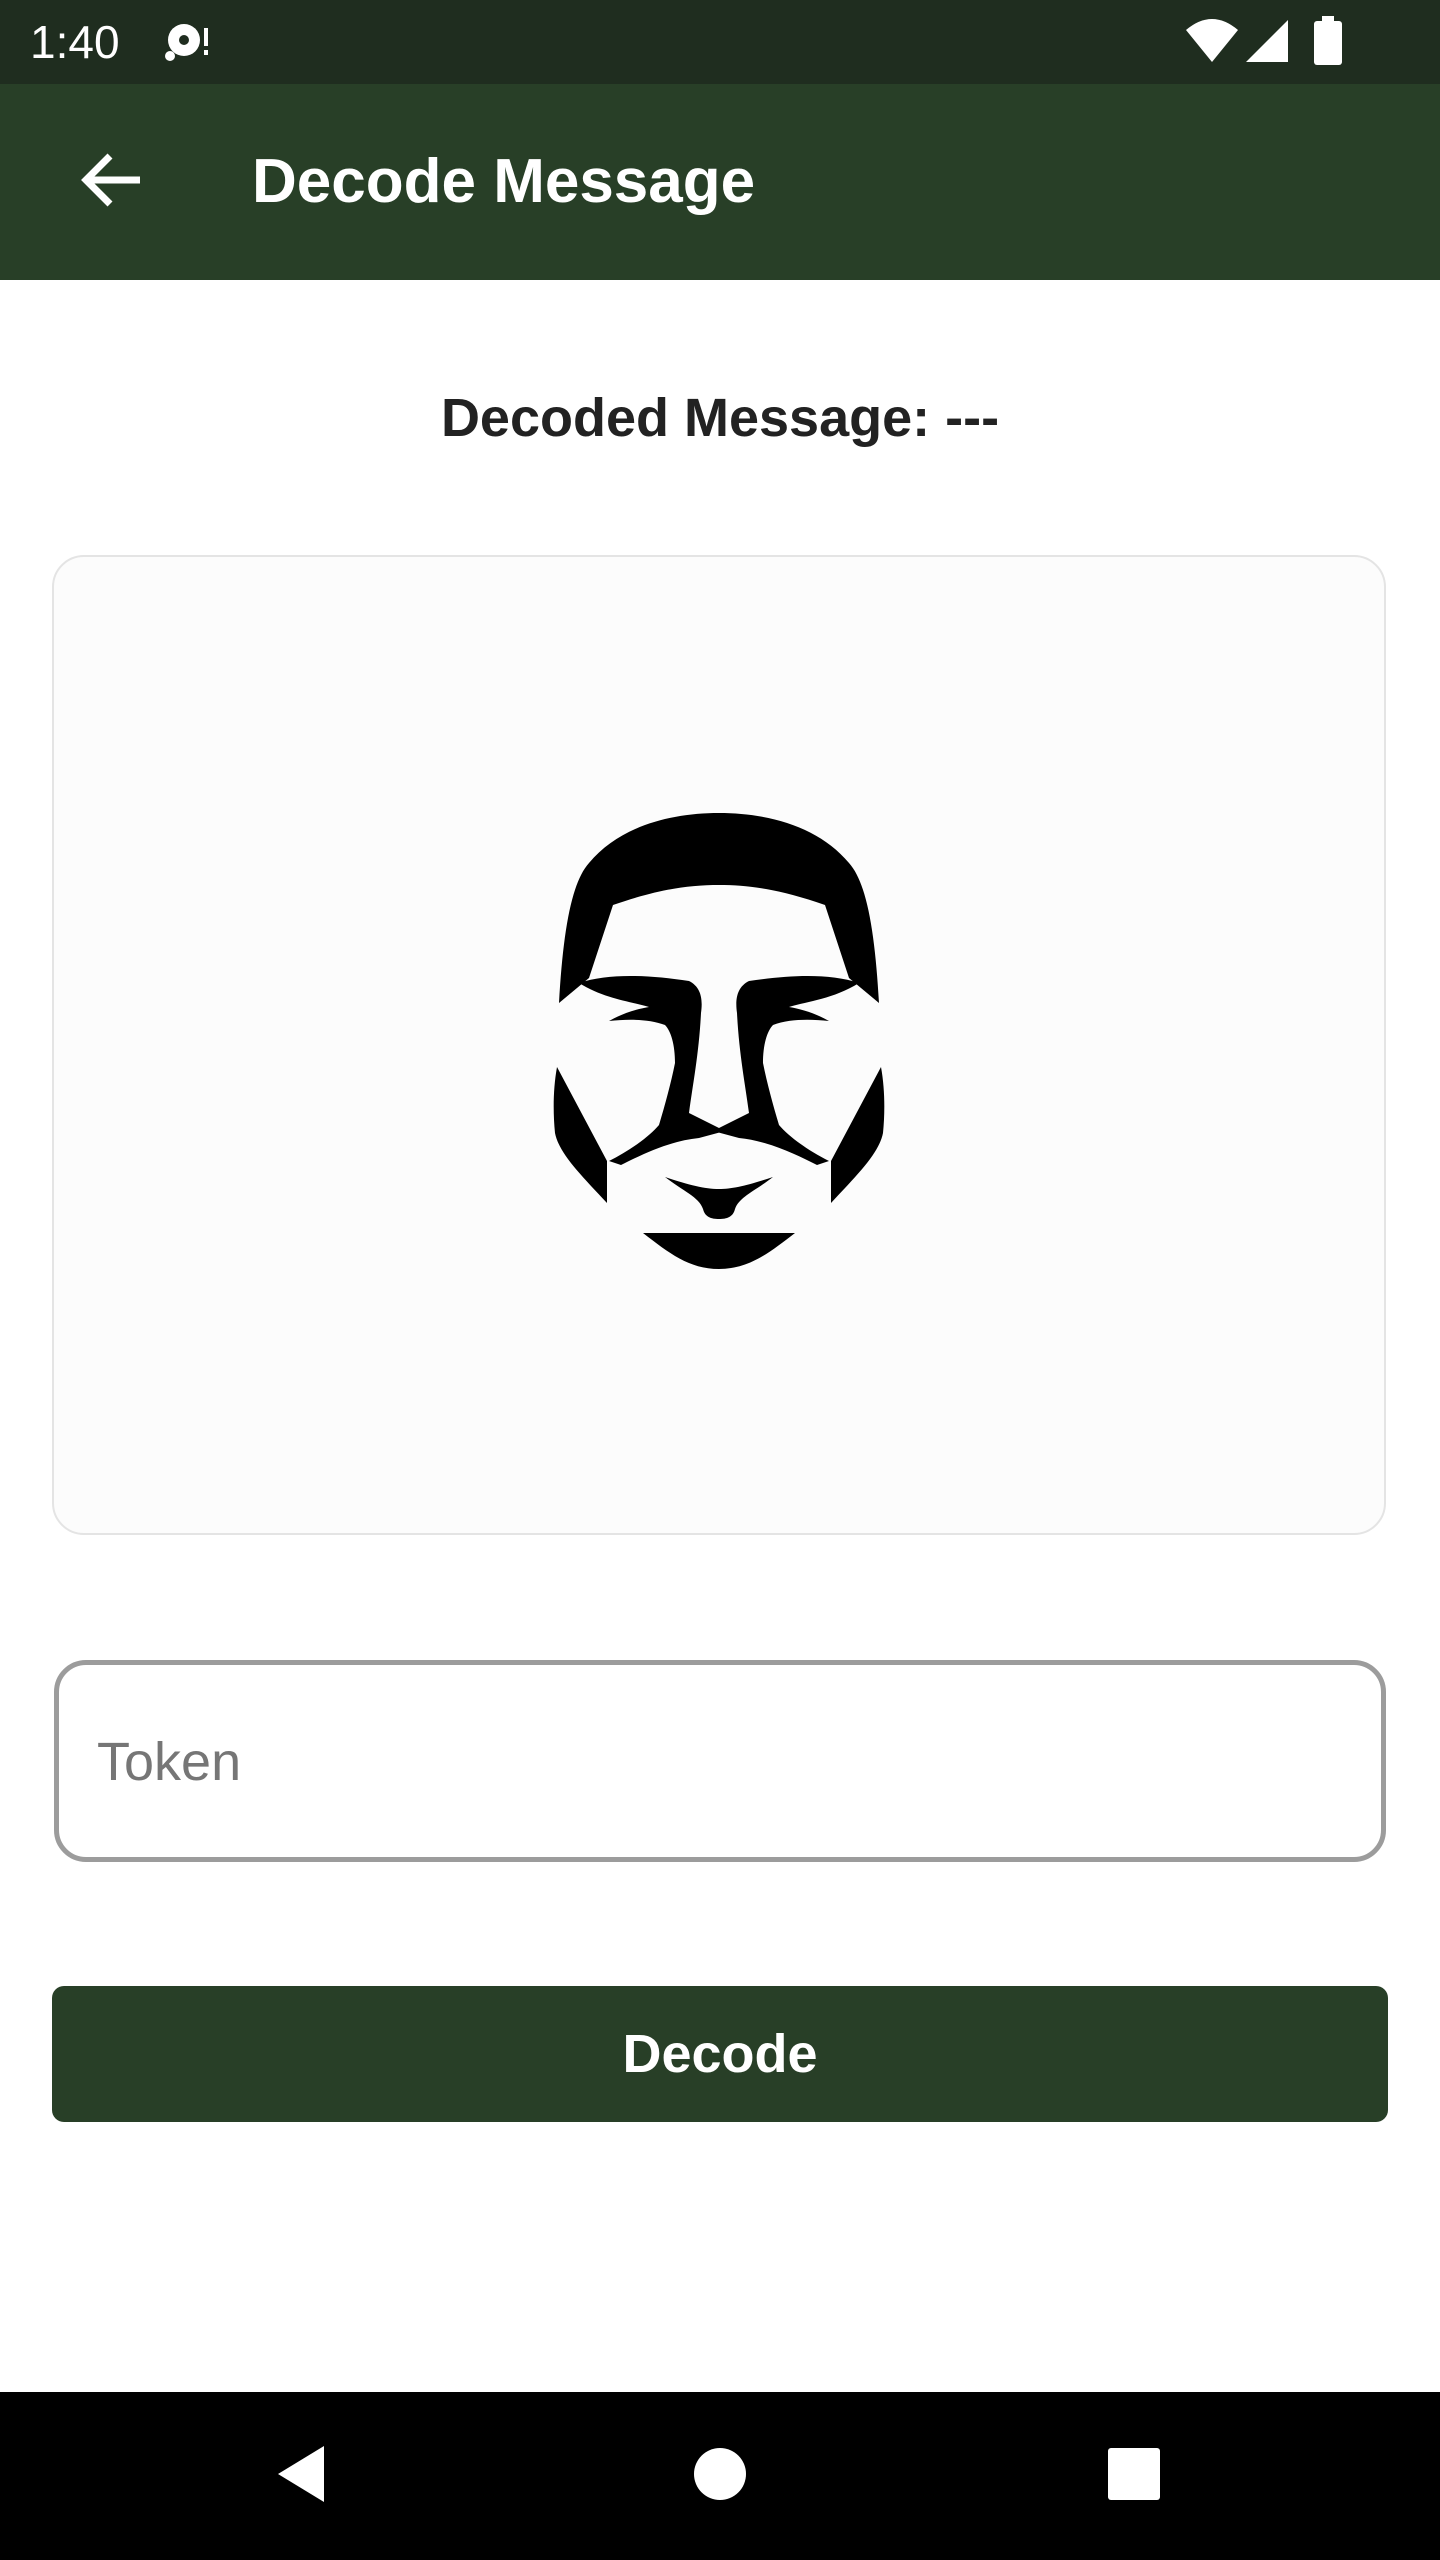 This screenshot has height=2560, width=1440. I want to click on back-triangle-icon, so click(302, 2476).